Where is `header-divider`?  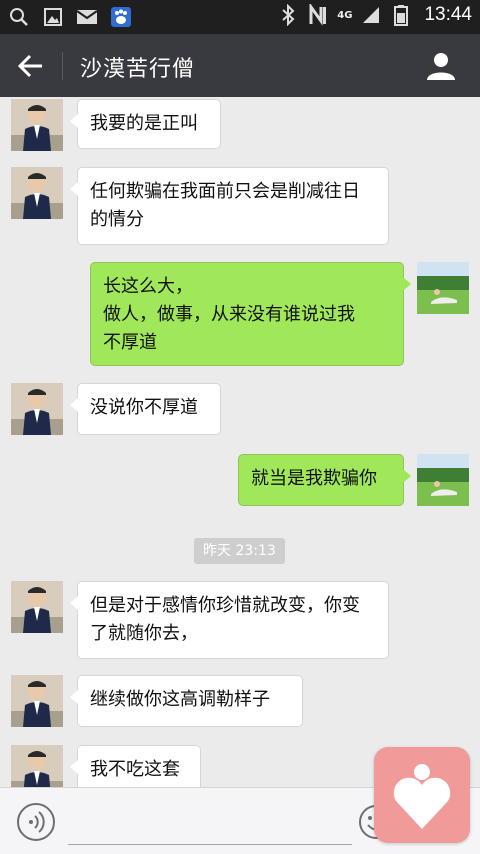 header-divider is located at coordinates (62, 66).